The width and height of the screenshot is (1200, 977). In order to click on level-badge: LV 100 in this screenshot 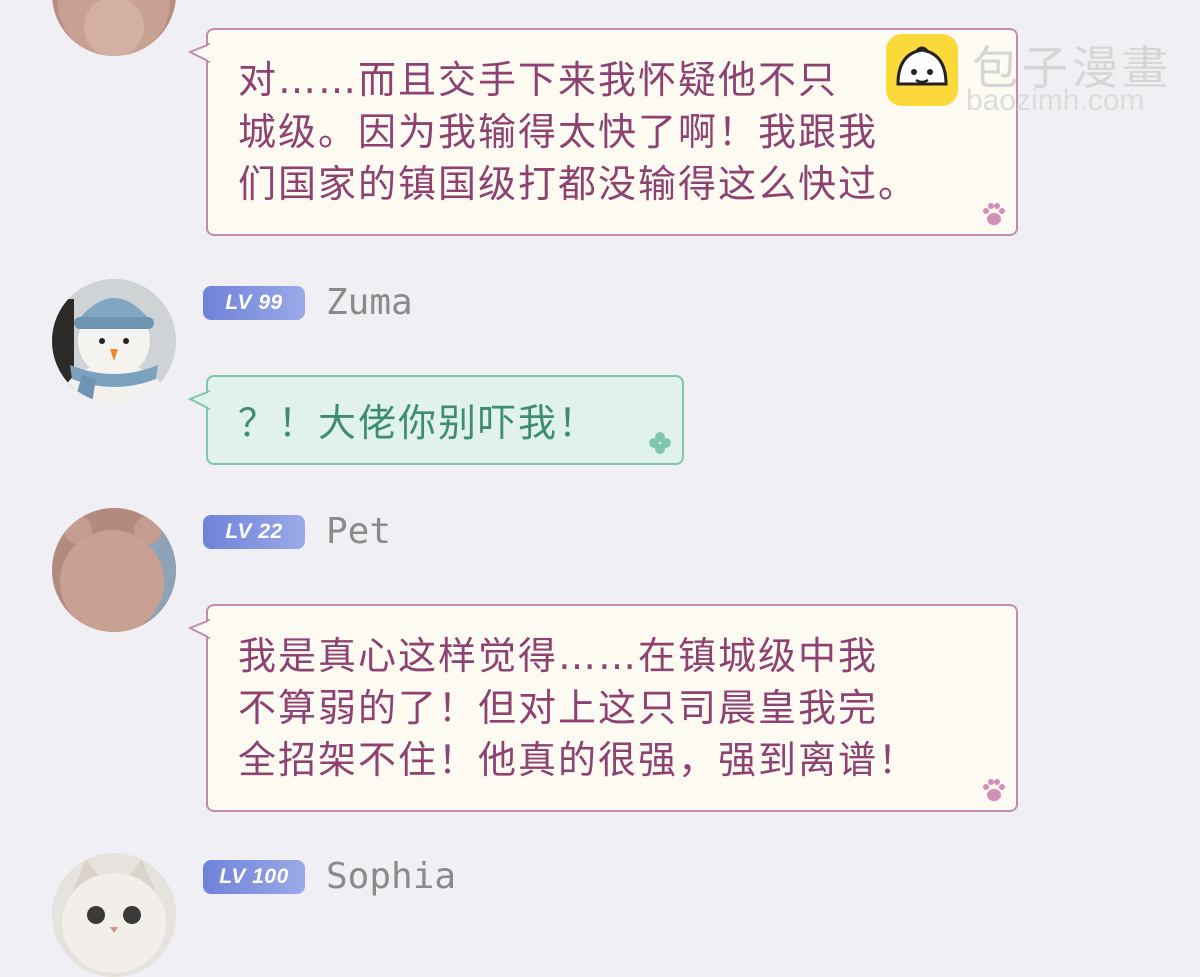, I will do `click(254, 877)`.